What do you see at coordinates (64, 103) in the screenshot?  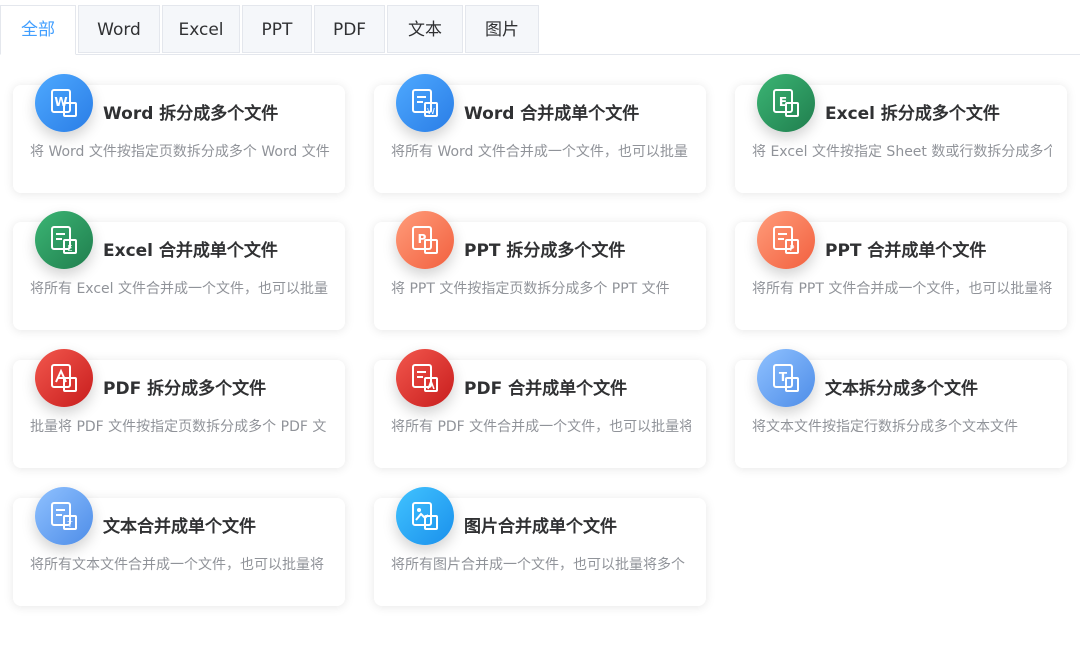 I see `word-icon: W` at bounding box center [64, 103].